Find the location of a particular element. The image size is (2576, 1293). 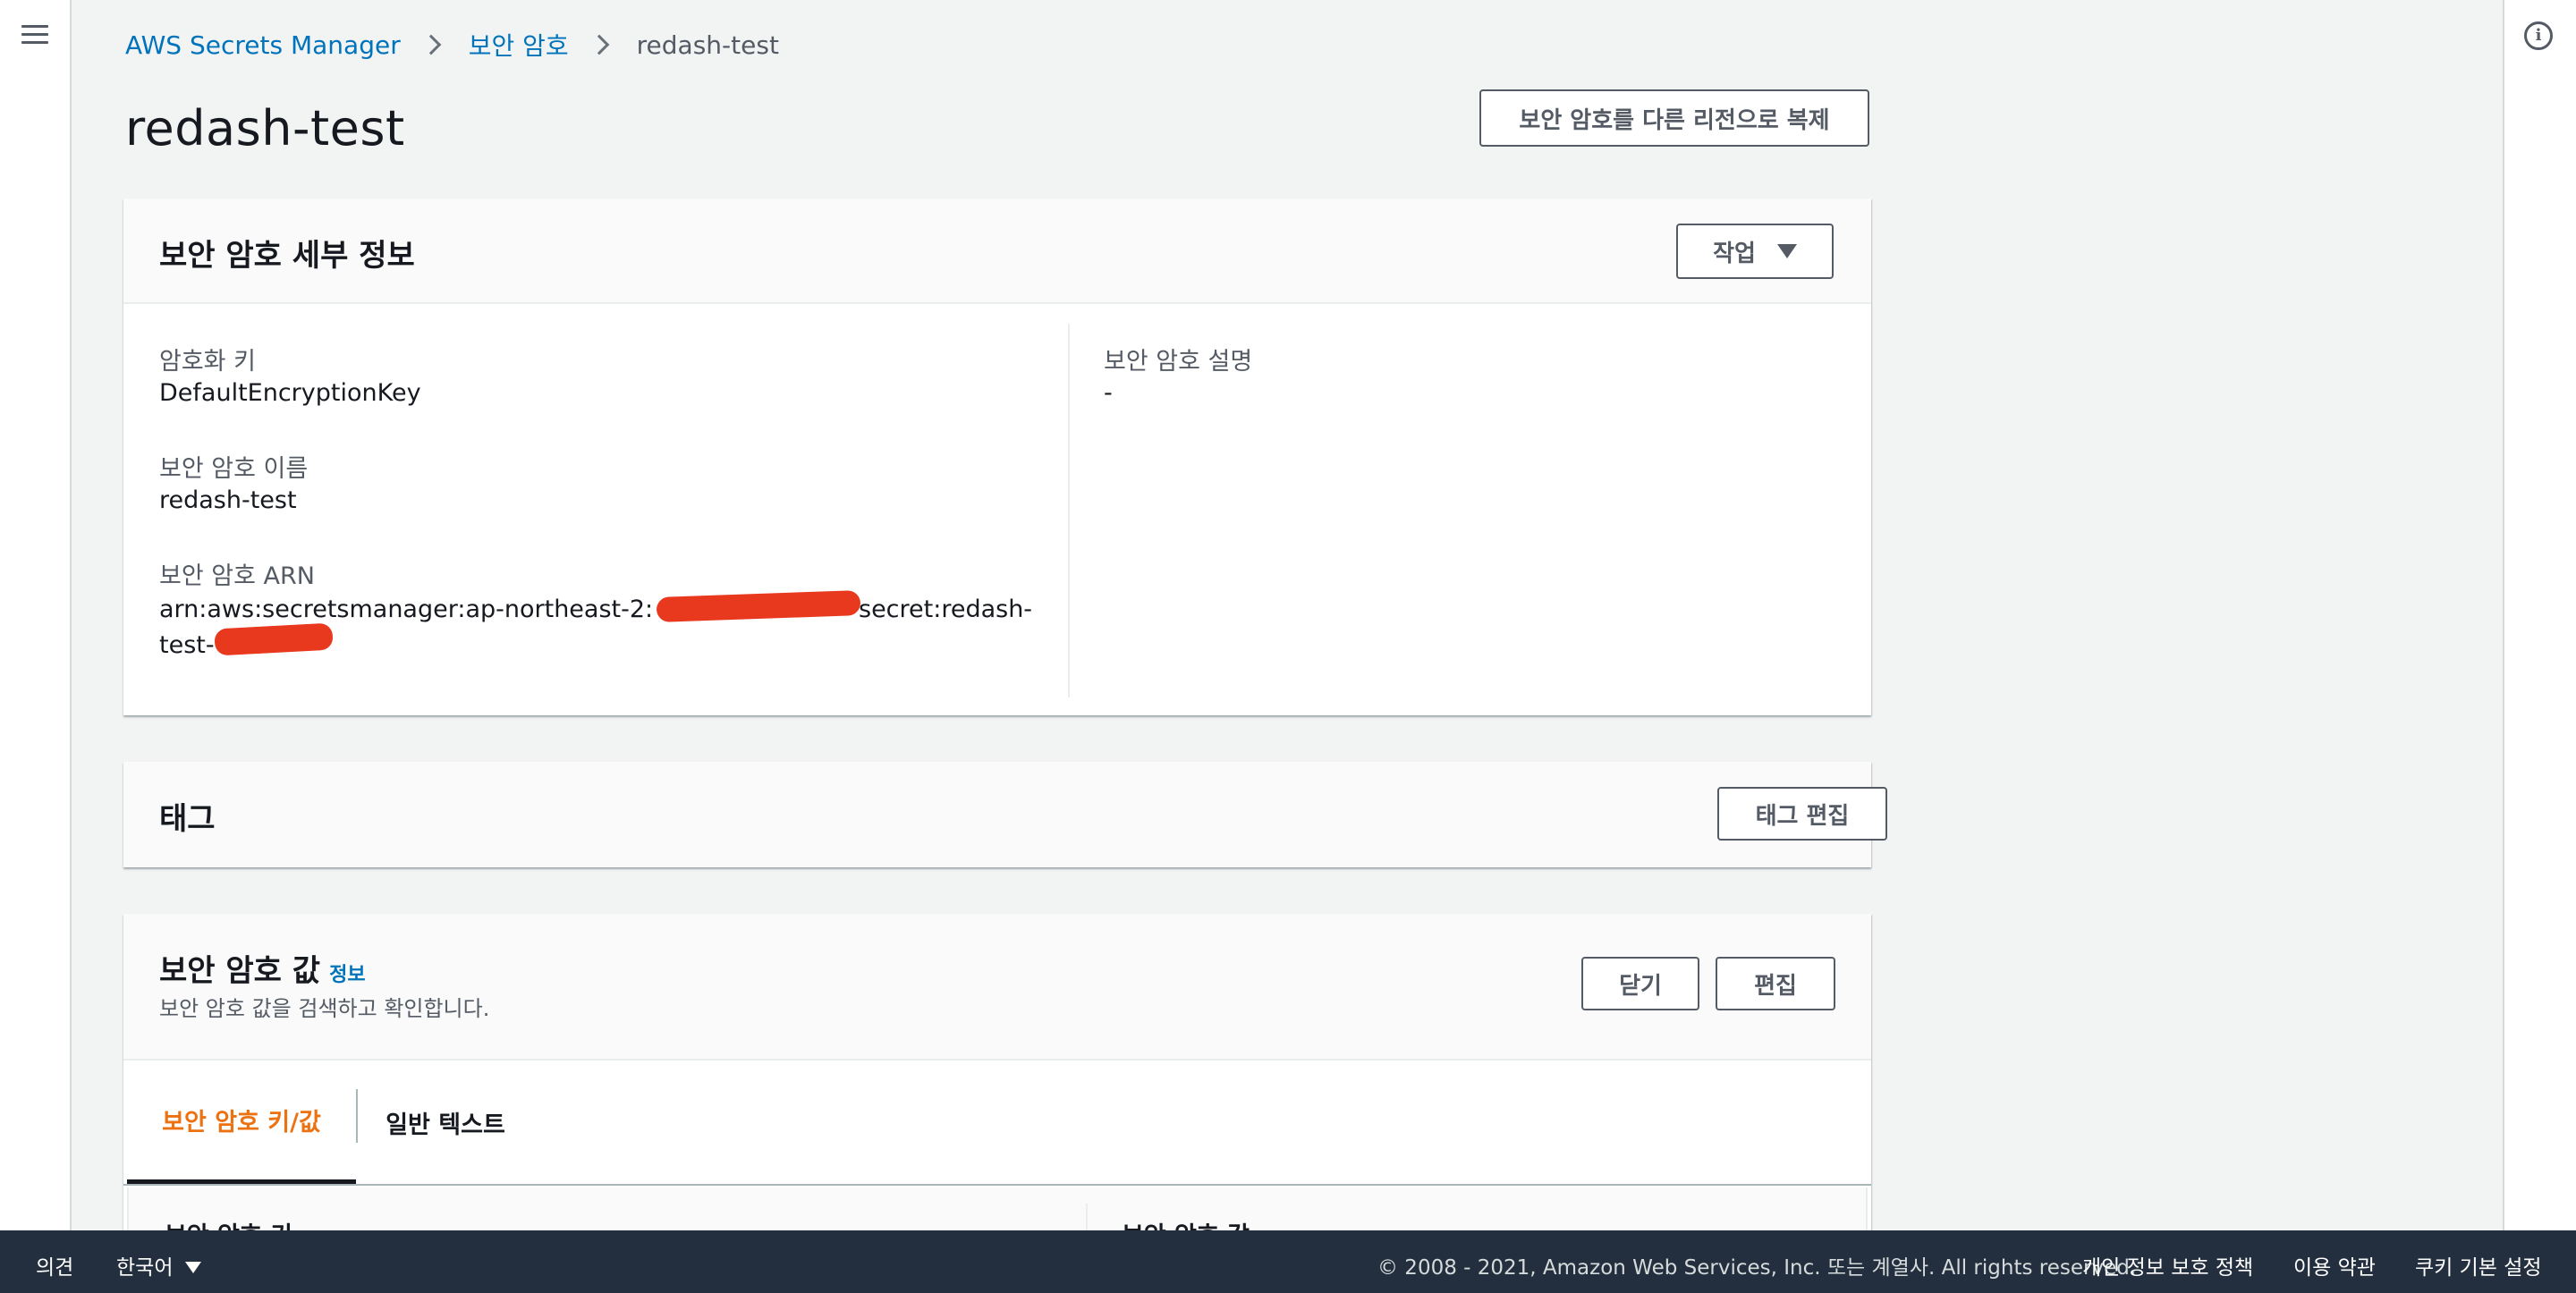

breadcrumb: AWS Secrets Manager 보안 암호 redash-test is located at coordinates (452, 45).